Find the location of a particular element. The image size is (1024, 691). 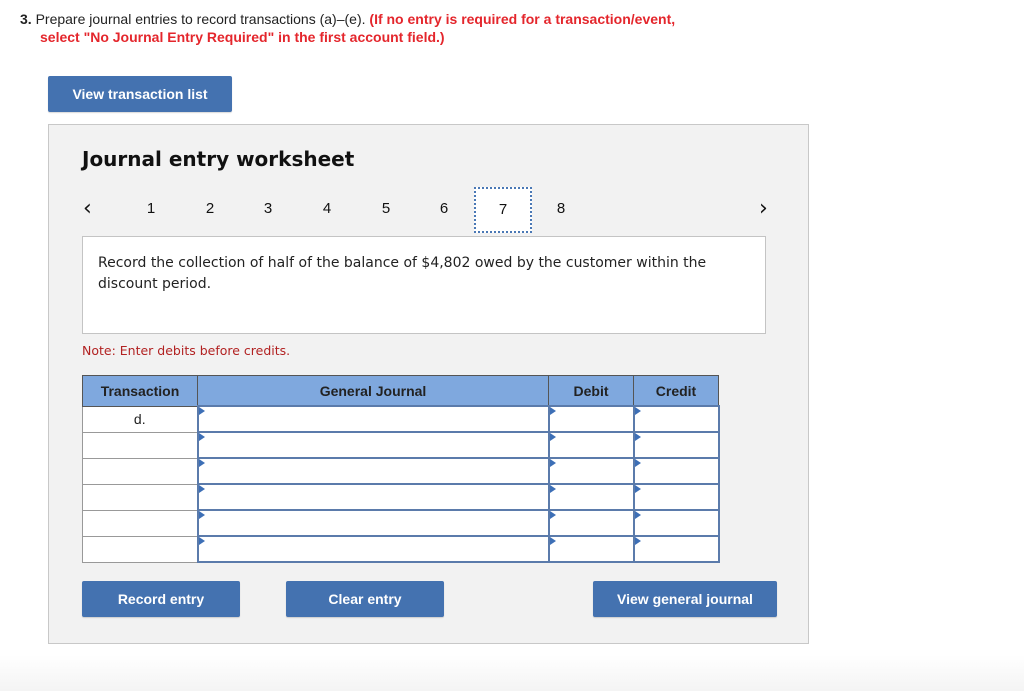

worksheet-title: Journal entry worksheet is located at coordinates (218, 159).